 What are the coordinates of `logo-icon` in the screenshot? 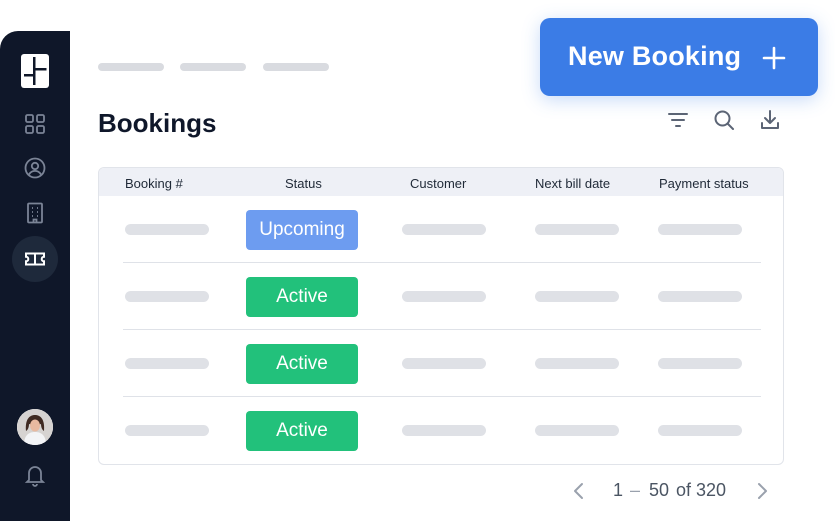 It's located at (35, 71).